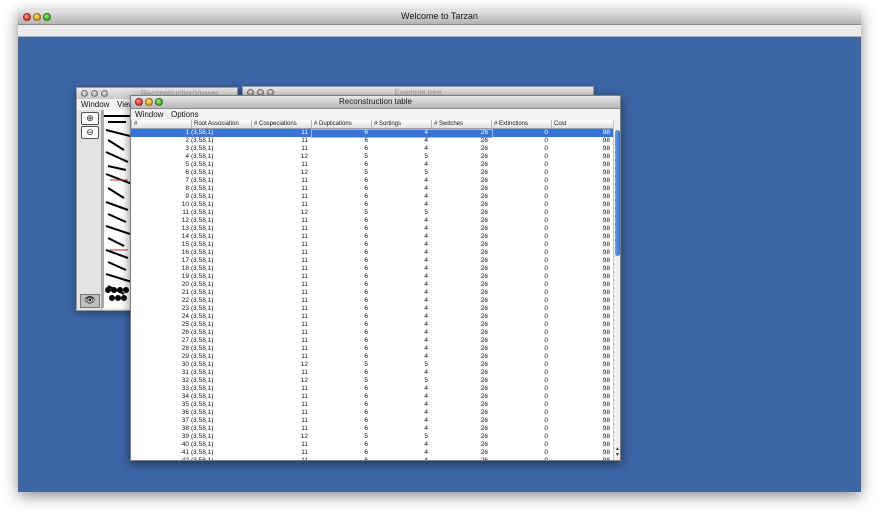 Image resolution: width=880 pixels, height=518 pixels. I want to click on zoom-in-icon: ⊕, so click(90, 118).